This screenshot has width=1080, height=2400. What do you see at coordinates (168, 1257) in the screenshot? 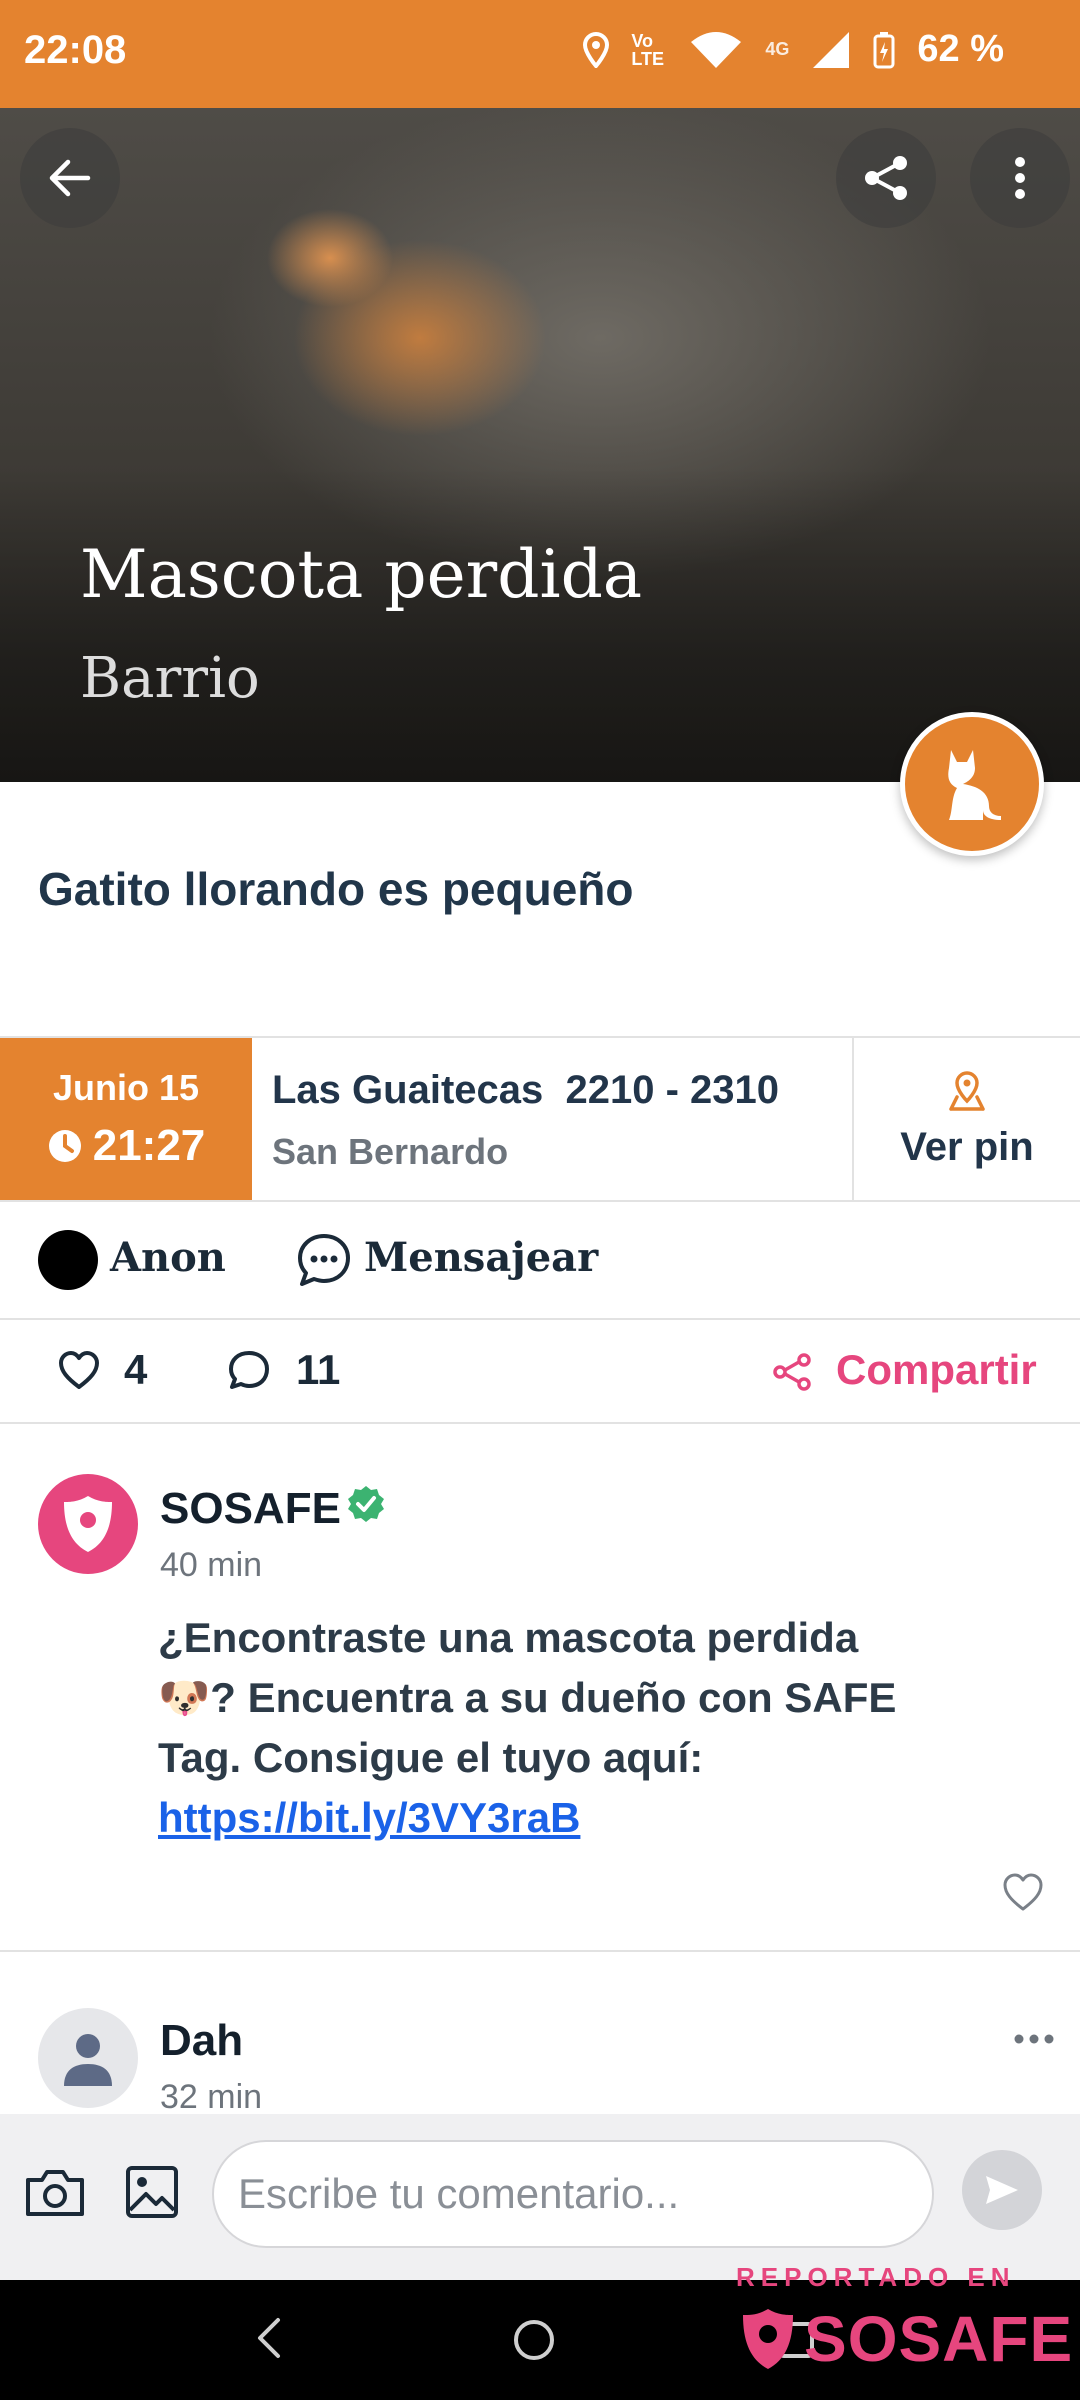
I see `author-name: Anon` at bounding box center [168, 1257].